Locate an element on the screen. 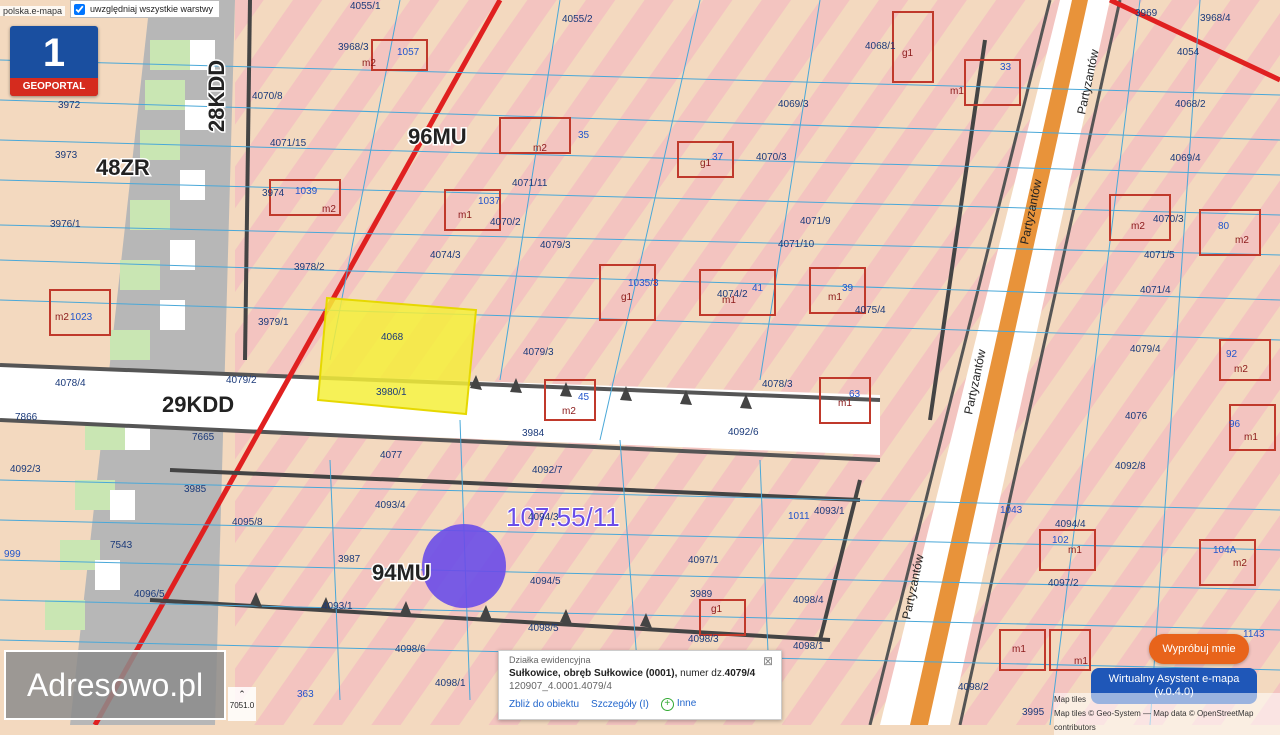  parcel-label: 4068/2 is located at coordinates (1190, 104).